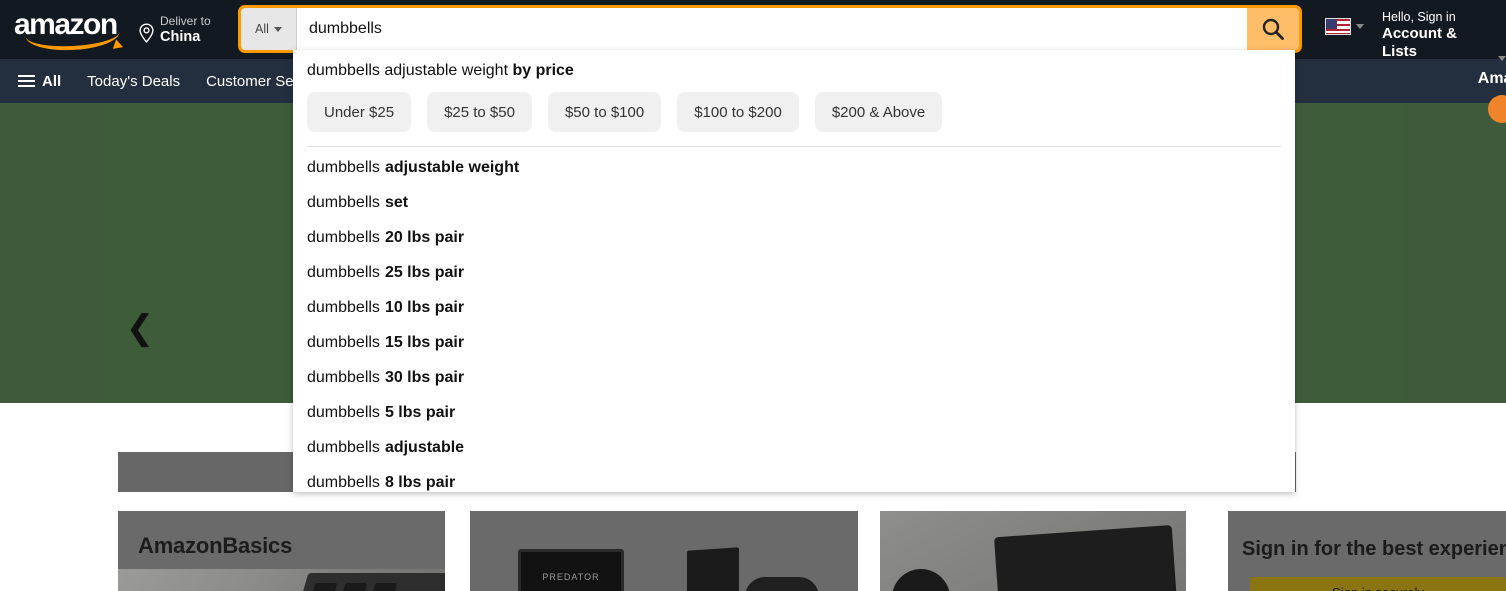  What do you see at coordinates (794, 65) in the screenshot?
I see `suggestions-header: dumbbells adjustable weight by price` at bounding box center [794, 65].